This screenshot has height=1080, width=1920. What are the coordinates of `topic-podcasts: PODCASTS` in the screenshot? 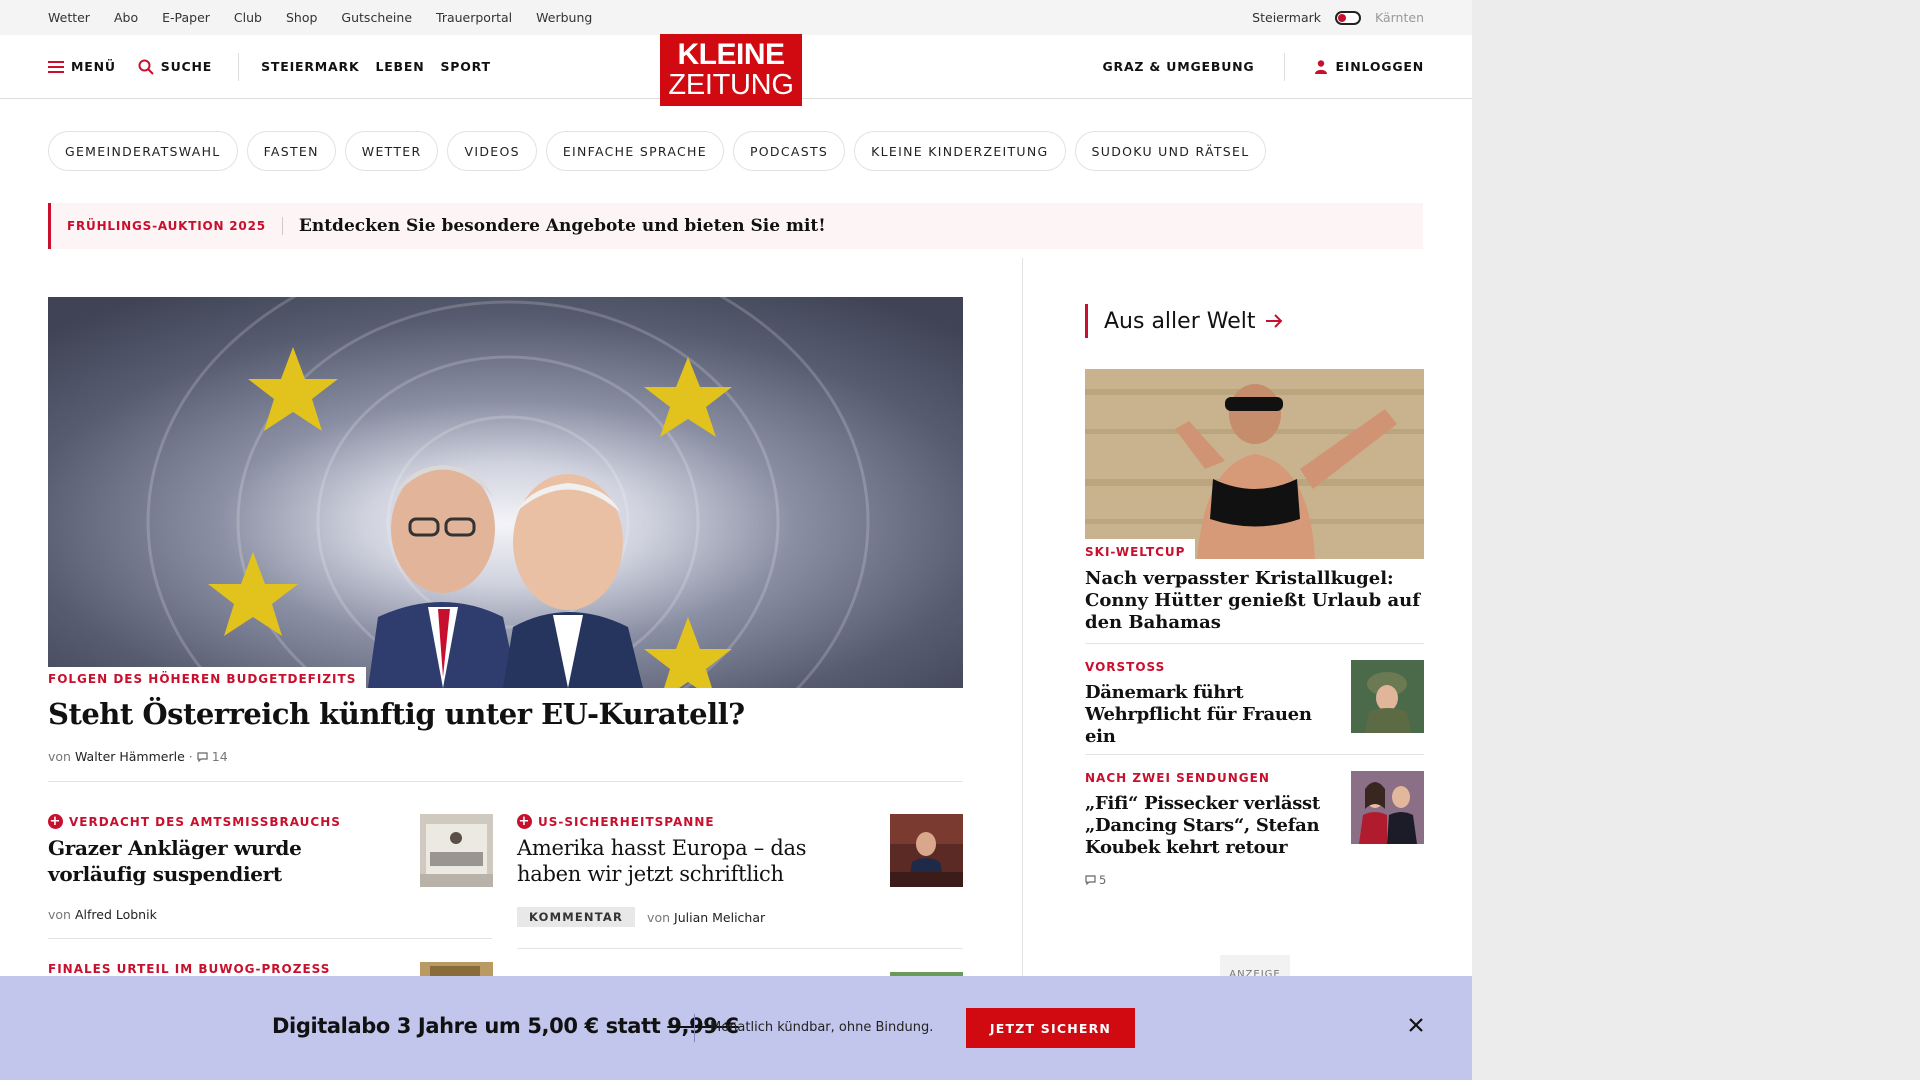 It's located at (789, 151).